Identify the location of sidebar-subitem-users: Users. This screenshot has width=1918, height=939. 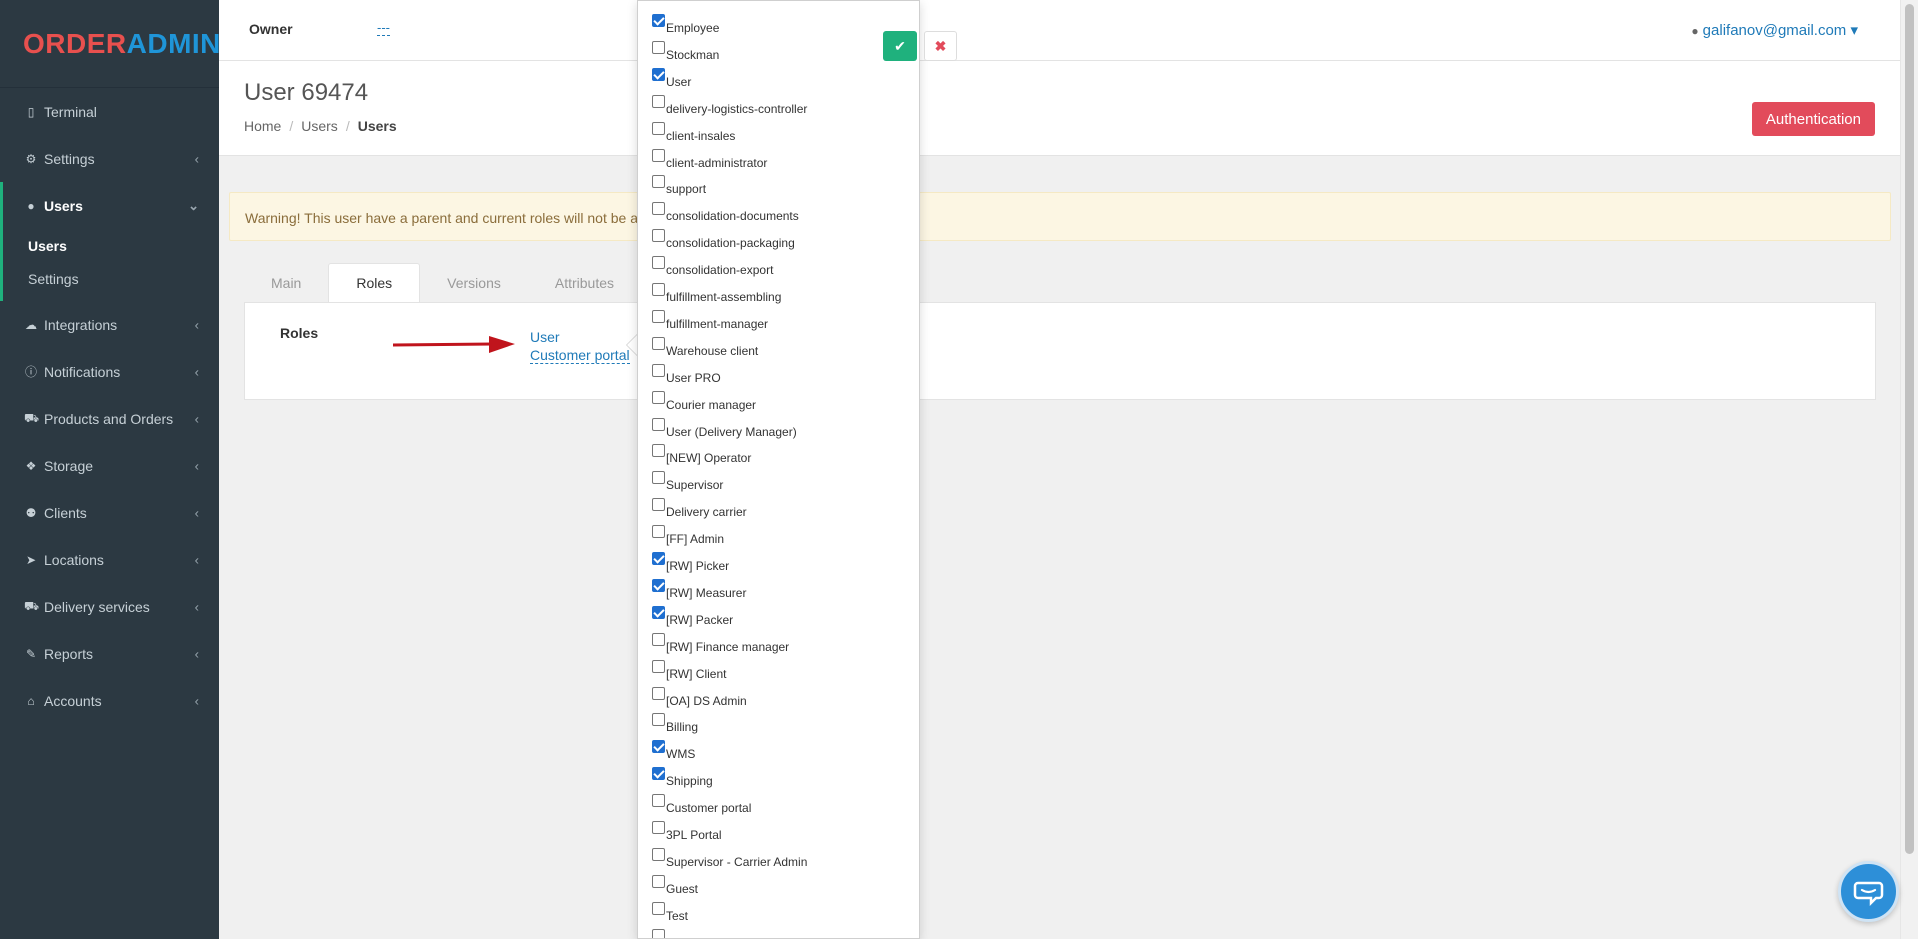
(111, 245).